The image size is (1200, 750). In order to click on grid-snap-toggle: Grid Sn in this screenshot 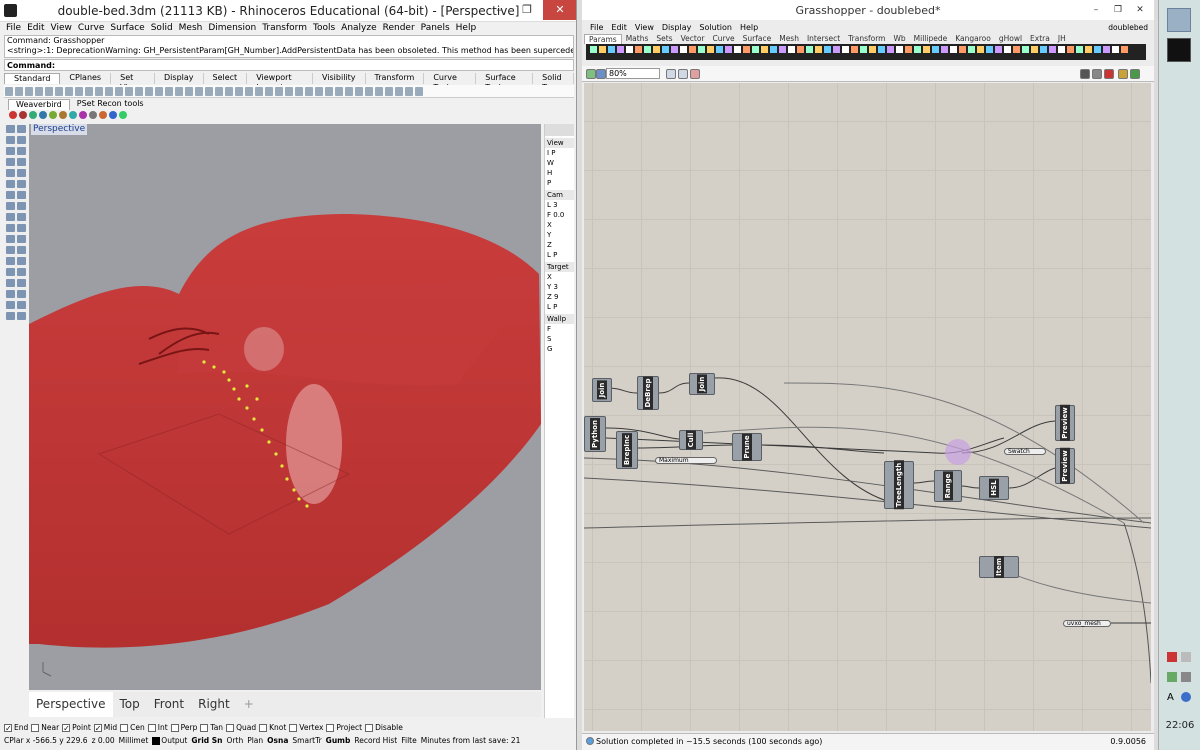, I will do `click(206, 741)`.